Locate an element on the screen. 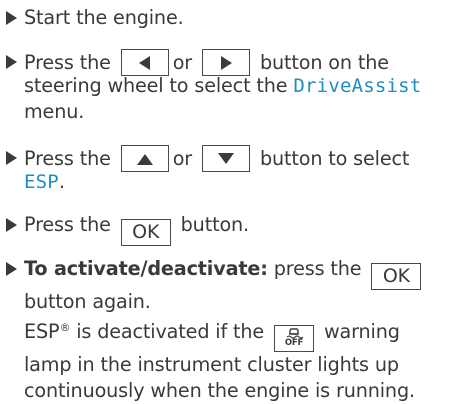  step-5-line-5: continuously when the engine is running. is located at coordinates (219, 390).